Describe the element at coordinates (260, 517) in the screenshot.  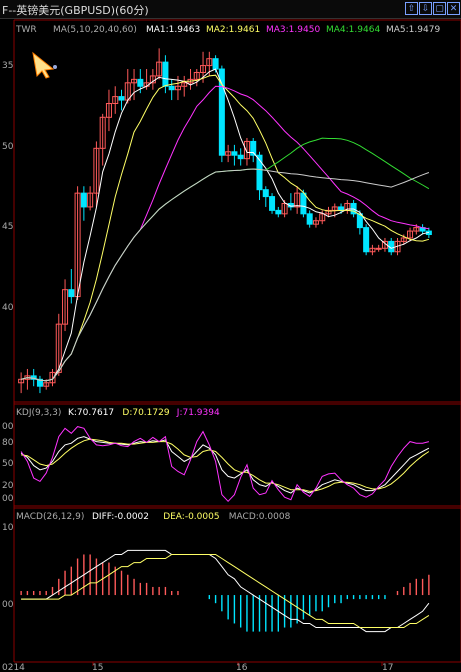
I see `macd-legend-item: MACD:0.0008` at that location.